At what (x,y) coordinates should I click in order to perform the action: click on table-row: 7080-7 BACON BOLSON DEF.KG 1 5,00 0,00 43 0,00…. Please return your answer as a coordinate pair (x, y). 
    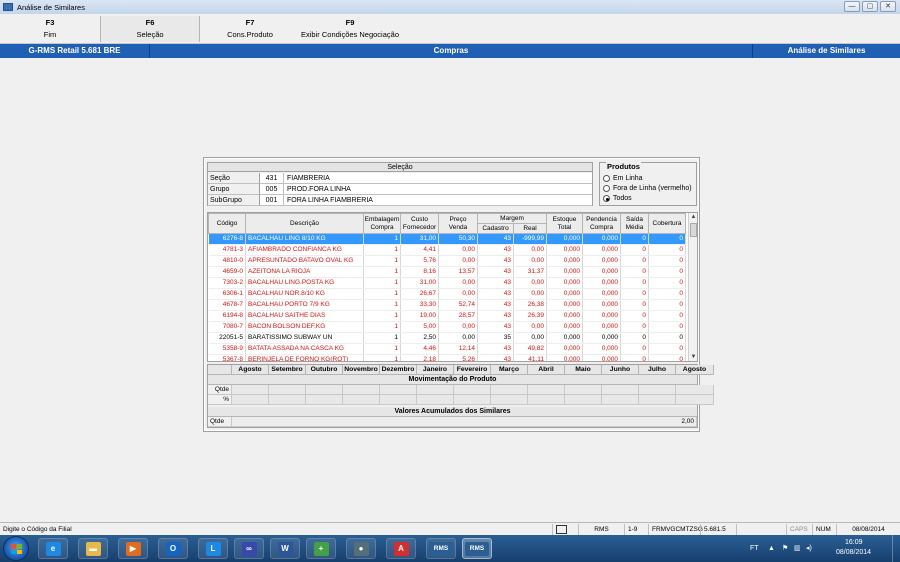
    Looking at the image, I should click on (447, 327).